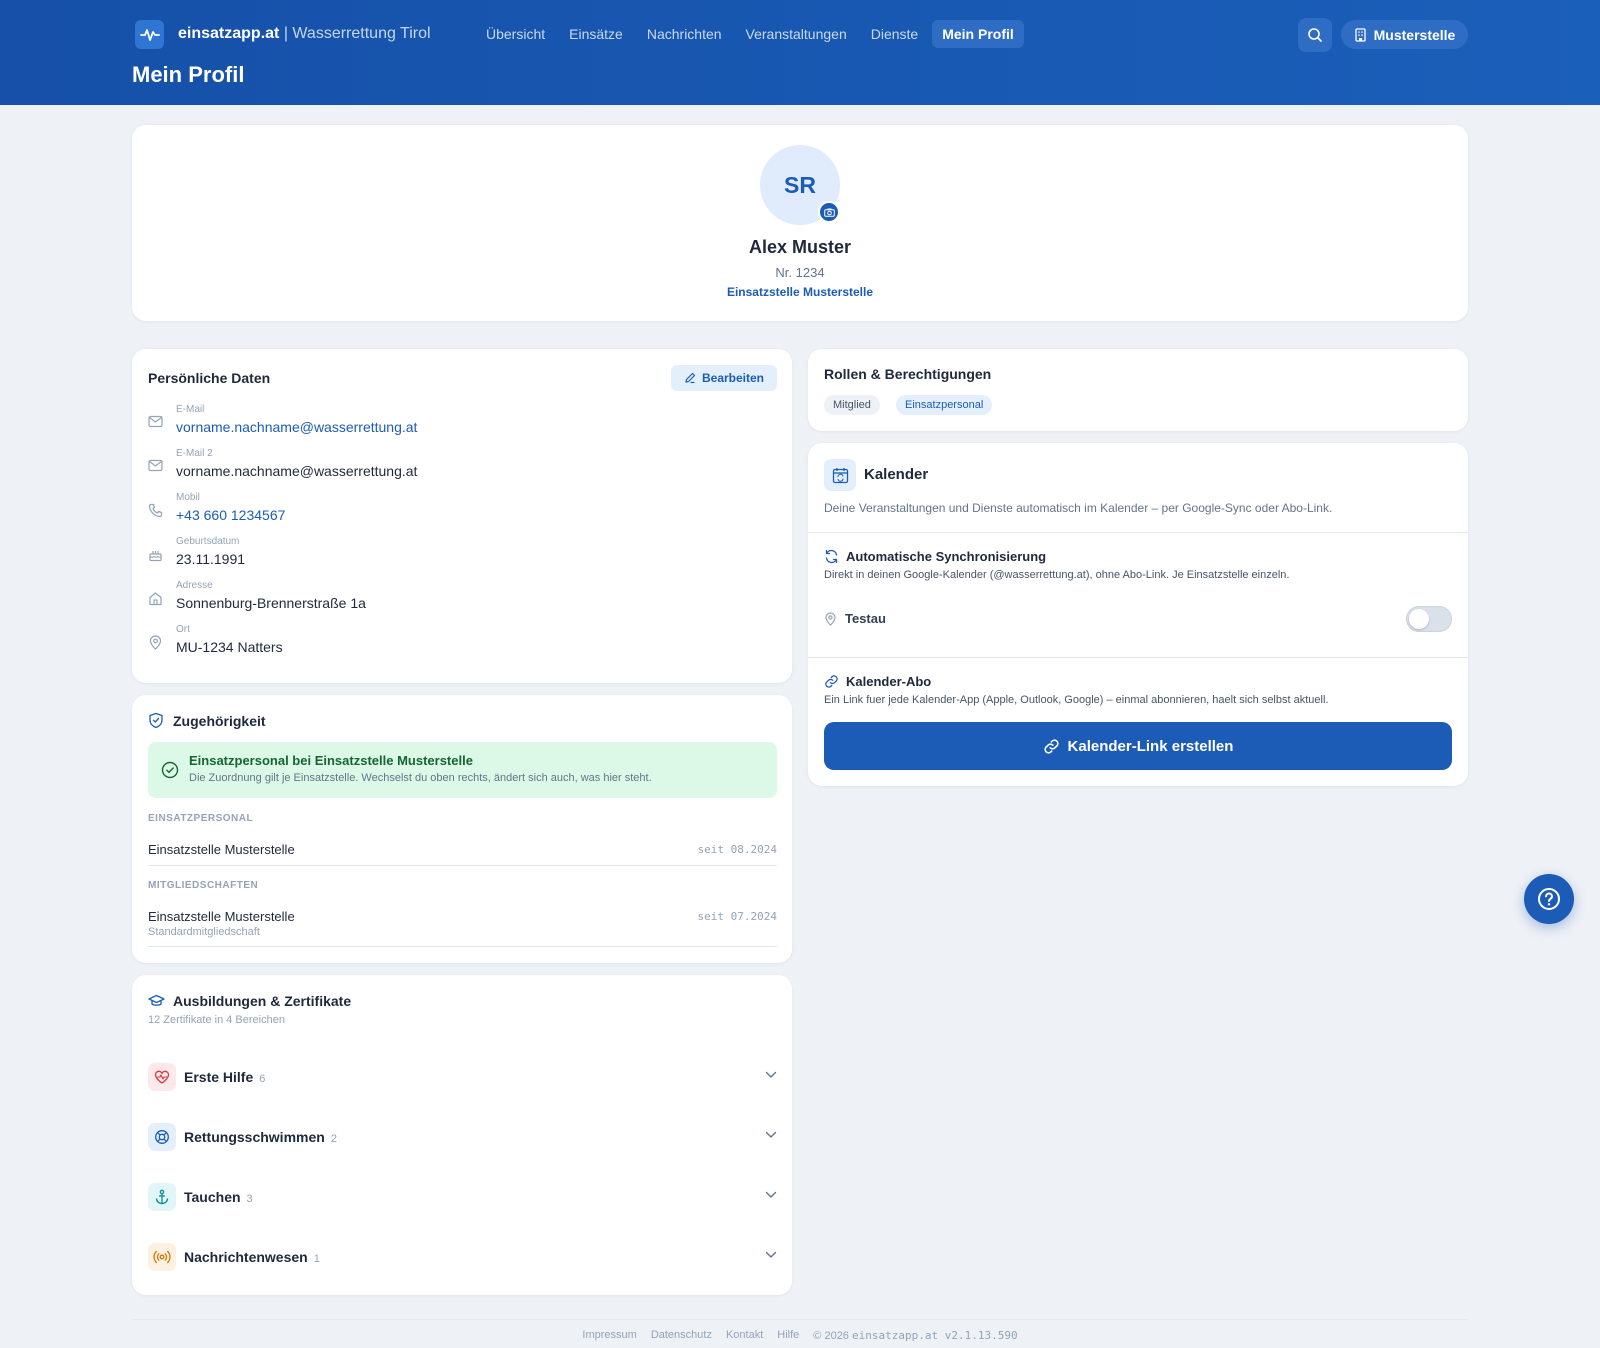  I want to click on nav-veranstaltungen: Veranstaltungen, so click(796, 34).